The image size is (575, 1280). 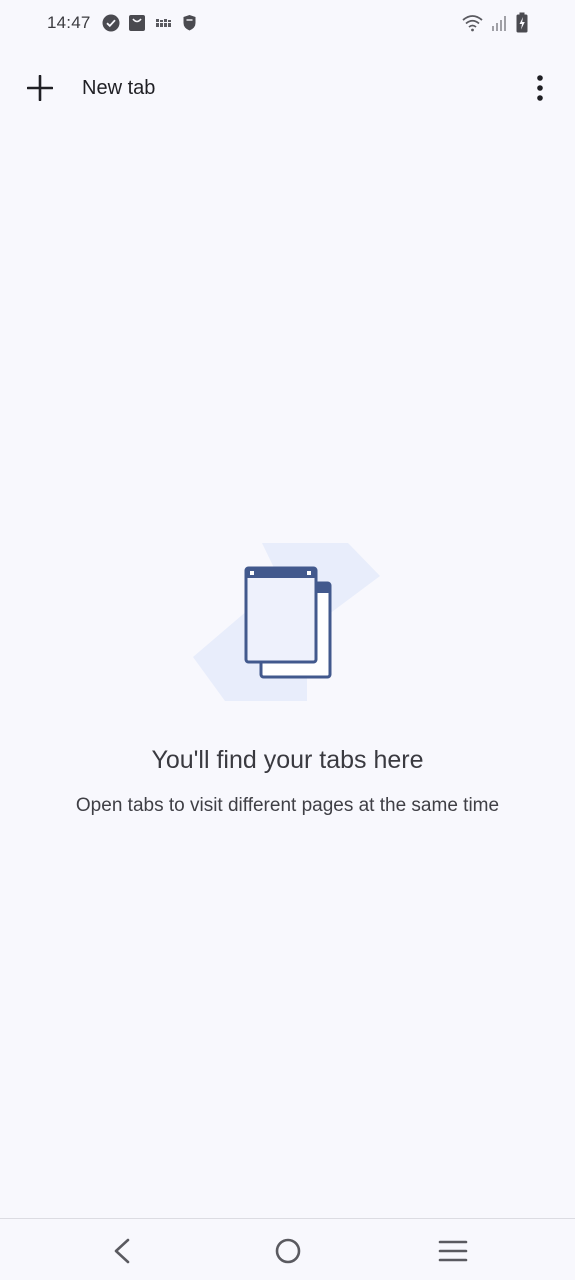 I want to click on signal-icon, so click(x=499, y=23).